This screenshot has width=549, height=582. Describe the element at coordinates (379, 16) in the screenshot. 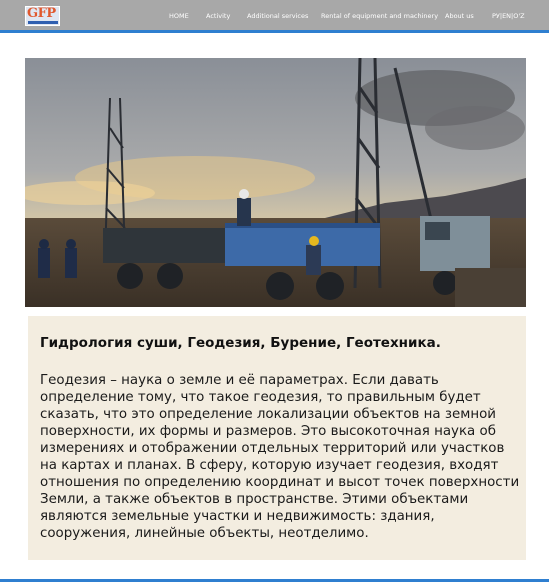

I see `nav-rental-link: Rental of equipment and machinery` at that location.